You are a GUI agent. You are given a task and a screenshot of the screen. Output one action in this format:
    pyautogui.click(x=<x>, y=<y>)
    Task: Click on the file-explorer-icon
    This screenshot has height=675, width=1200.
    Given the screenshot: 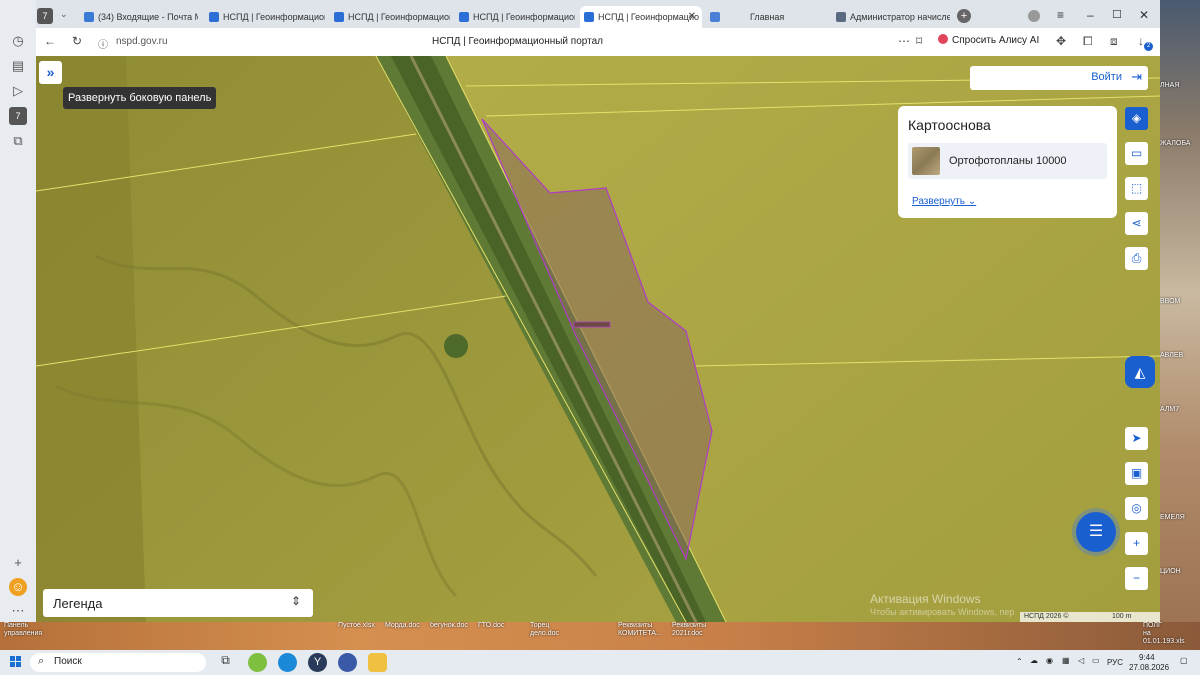 What is the action you would take?
    pyautogui.click(x=377, y=662)
    